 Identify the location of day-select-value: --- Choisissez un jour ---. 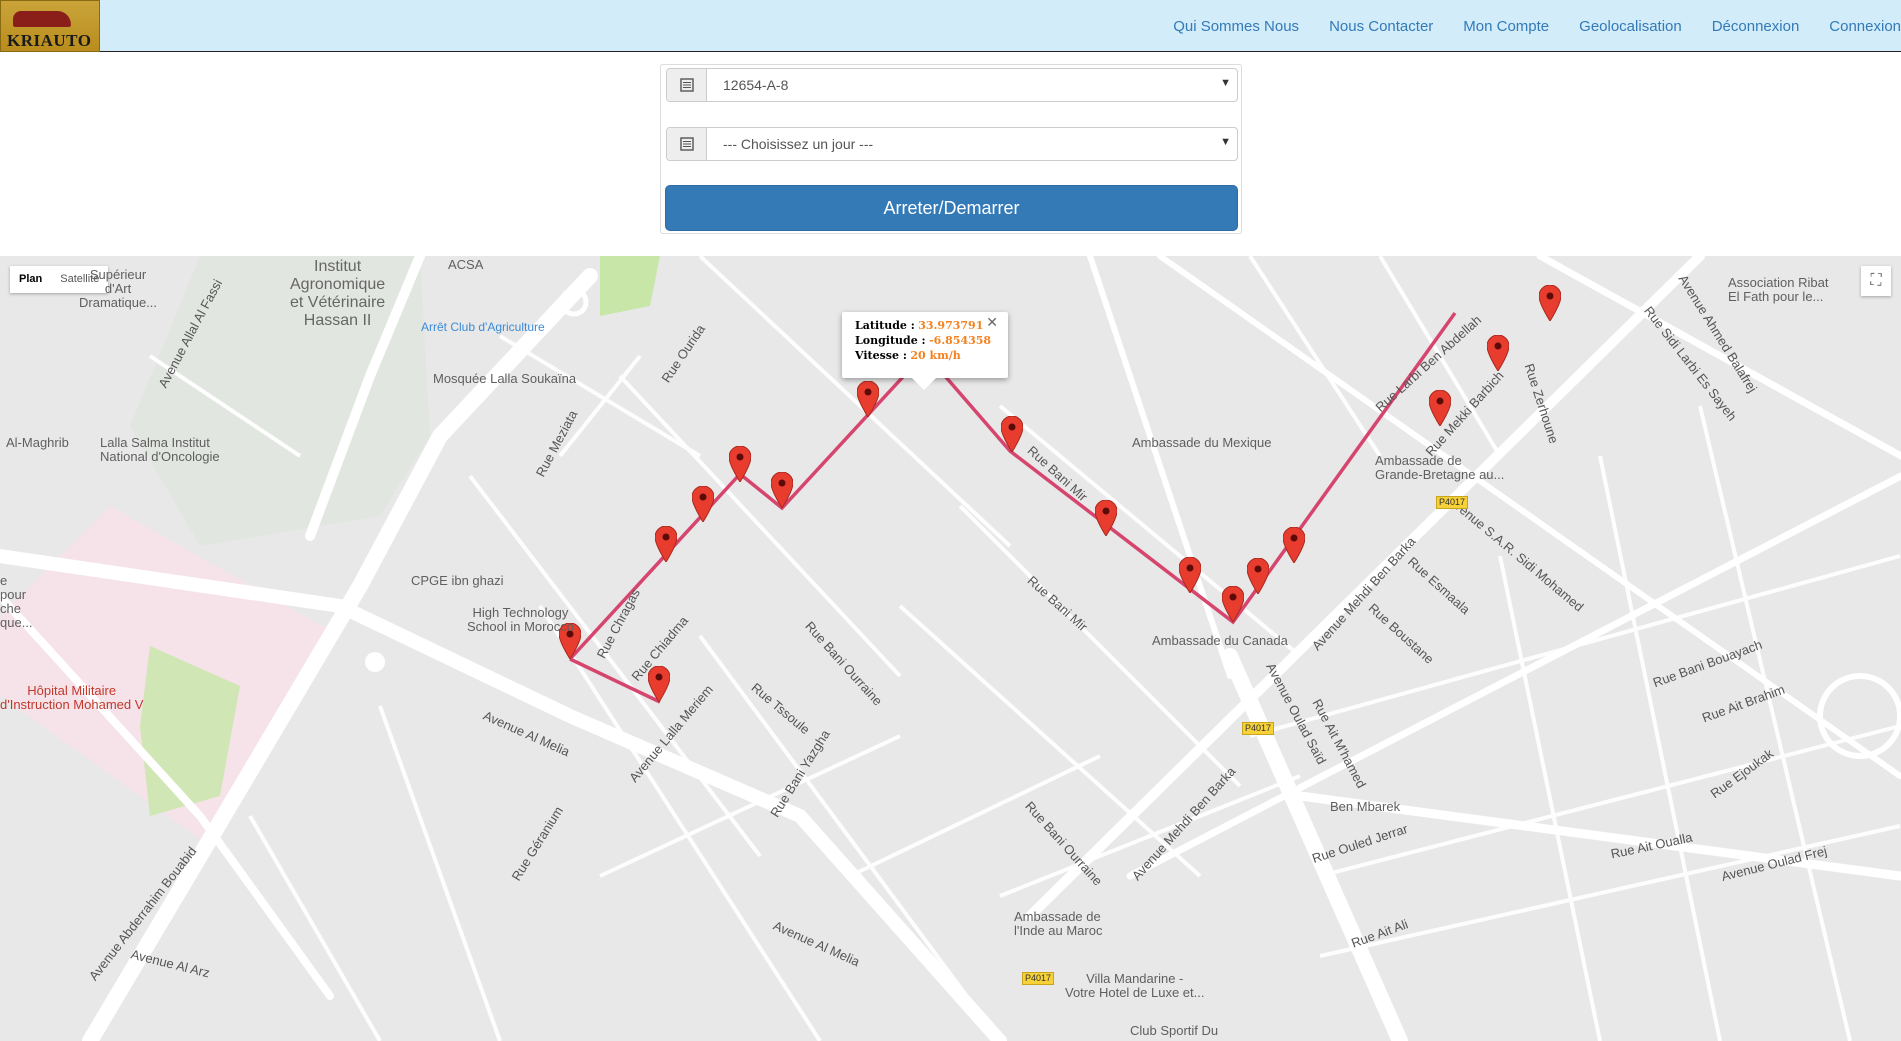
(798, 144).